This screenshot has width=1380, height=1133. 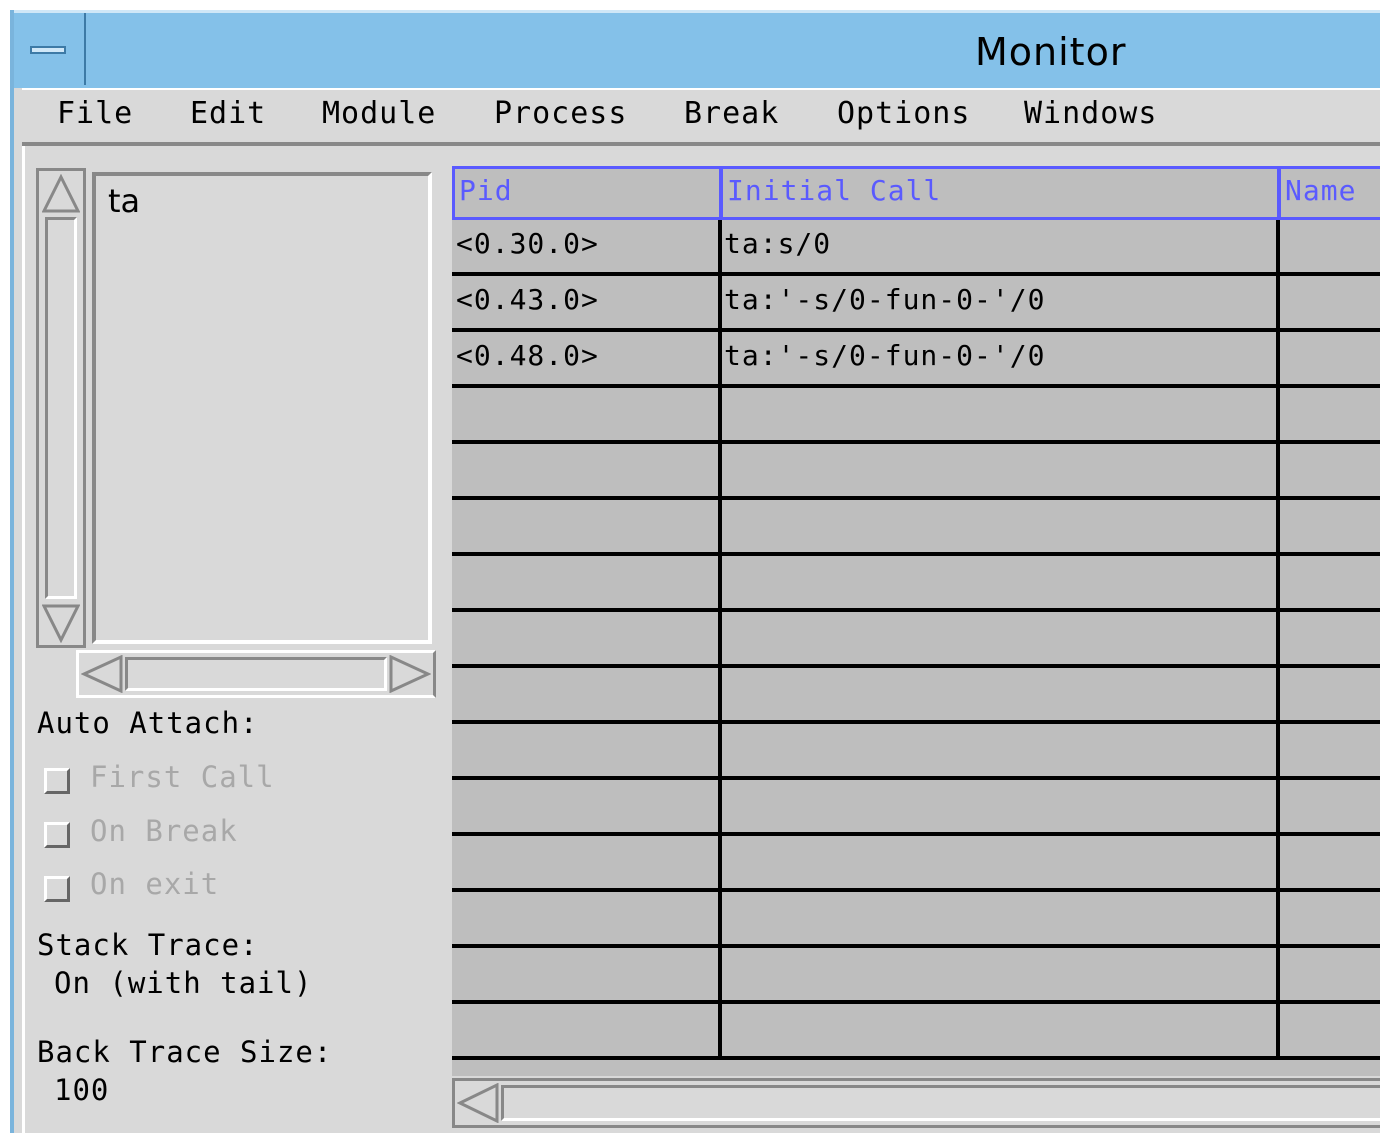 What do you see at coordinates (1000, 246) in the screenshot?
I see `initial-call-cell: ta:s/0` at bounding box center [1000, 246].